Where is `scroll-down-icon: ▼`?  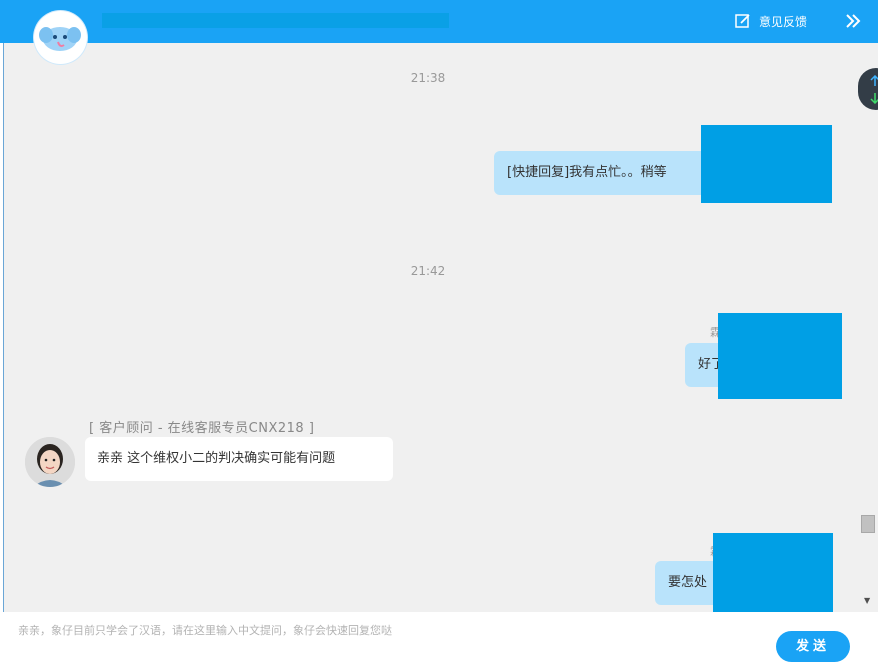
scroll-down-icon: ▼ is located at coordinates (867, 600).